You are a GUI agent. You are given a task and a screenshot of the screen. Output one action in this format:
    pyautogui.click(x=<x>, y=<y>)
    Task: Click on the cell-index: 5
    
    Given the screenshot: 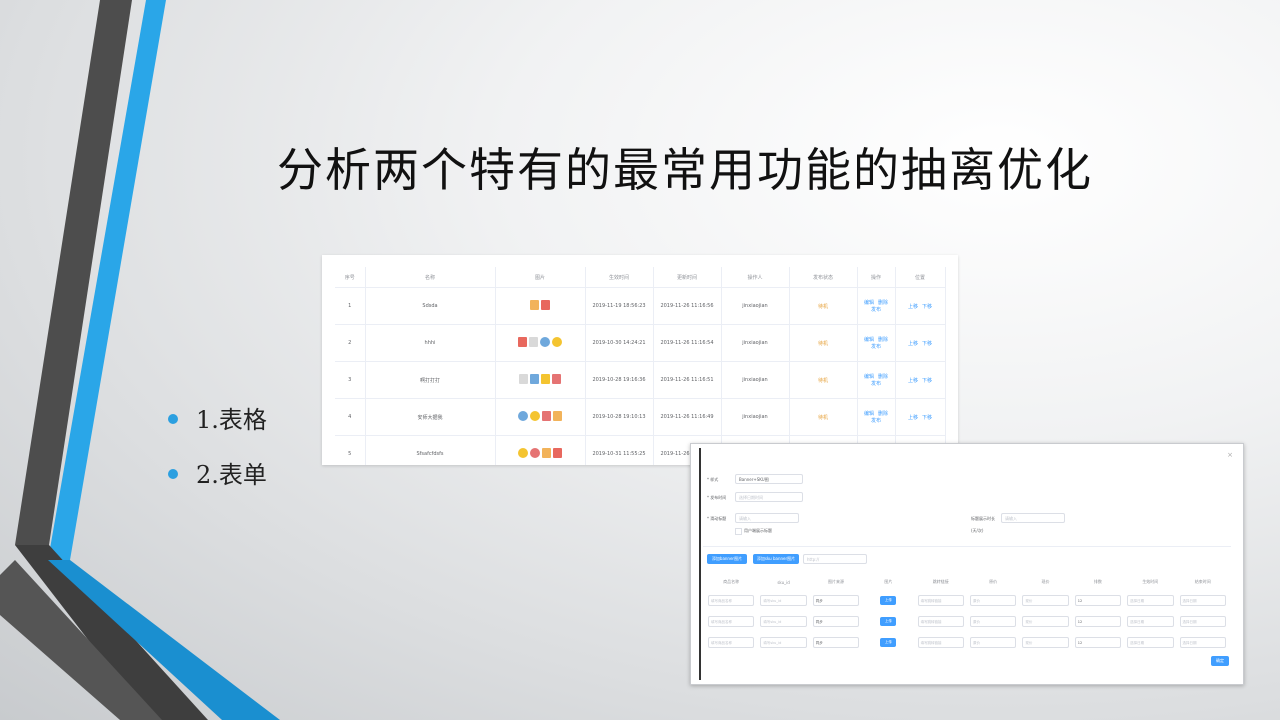 What is the action you would take?
    pyautogui.click(x=350, y=450)
    